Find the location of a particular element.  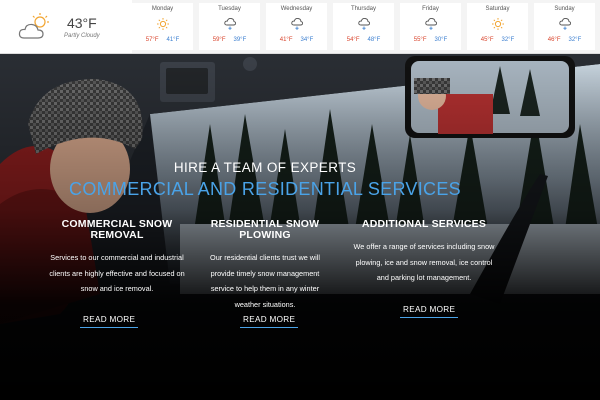

forecast-day: Sunday 46°F 32°F is located at coordinates (564, 26).